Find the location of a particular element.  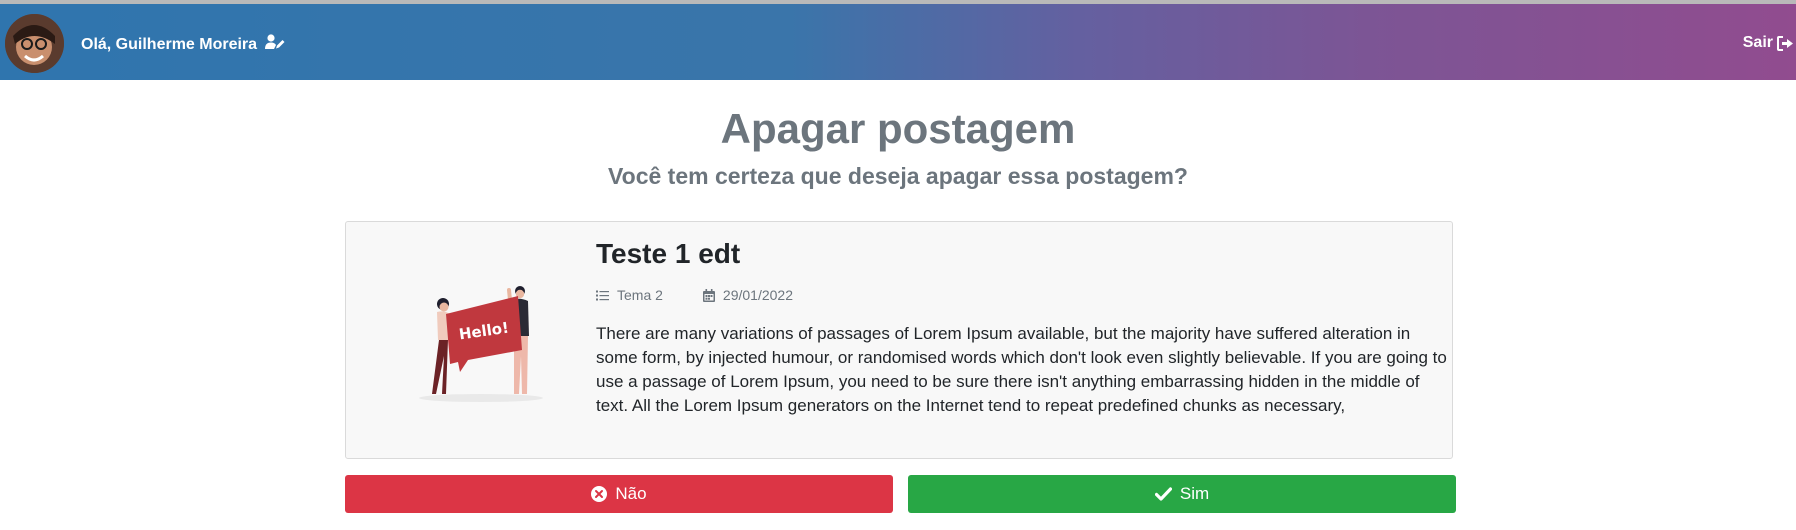

post-image: Hello! is located at coordinates (481, 341).